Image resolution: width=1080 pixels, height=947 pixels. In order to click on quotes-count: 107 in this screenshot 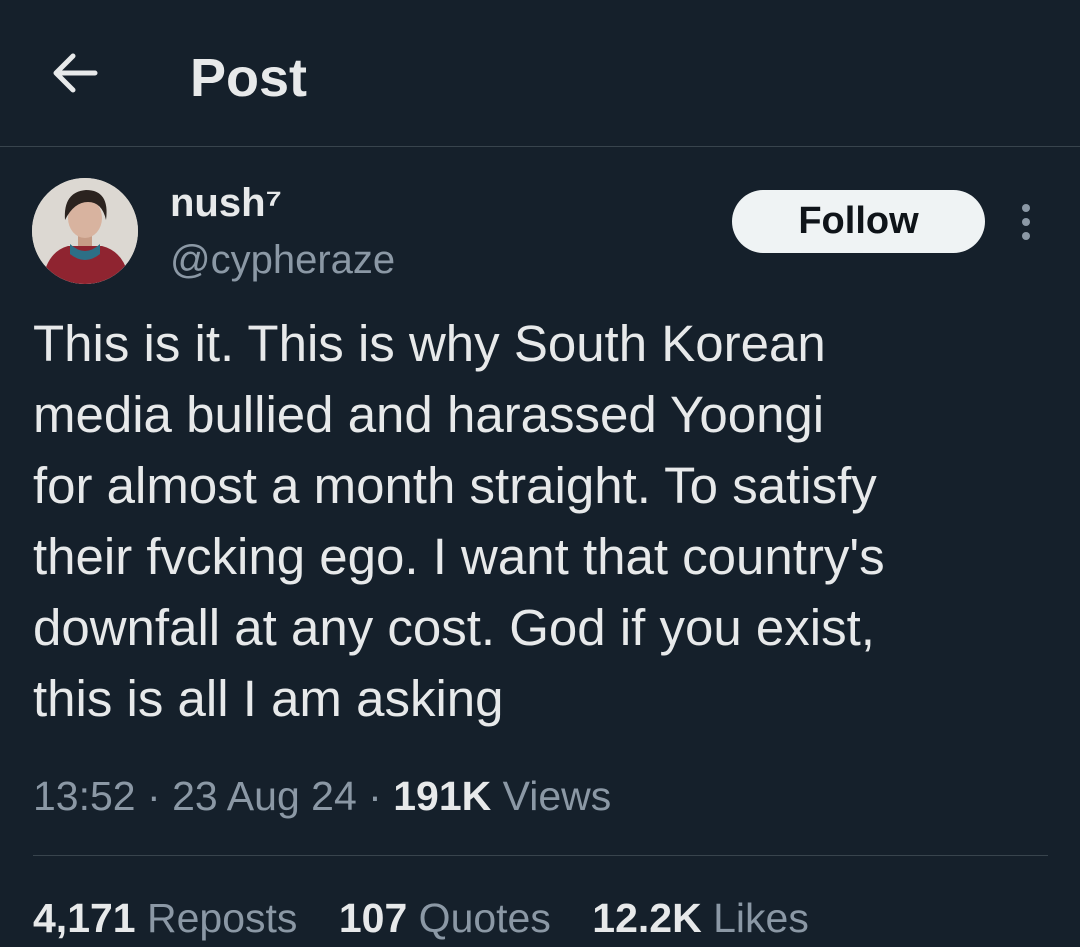, I will do `click(373, 918)`.